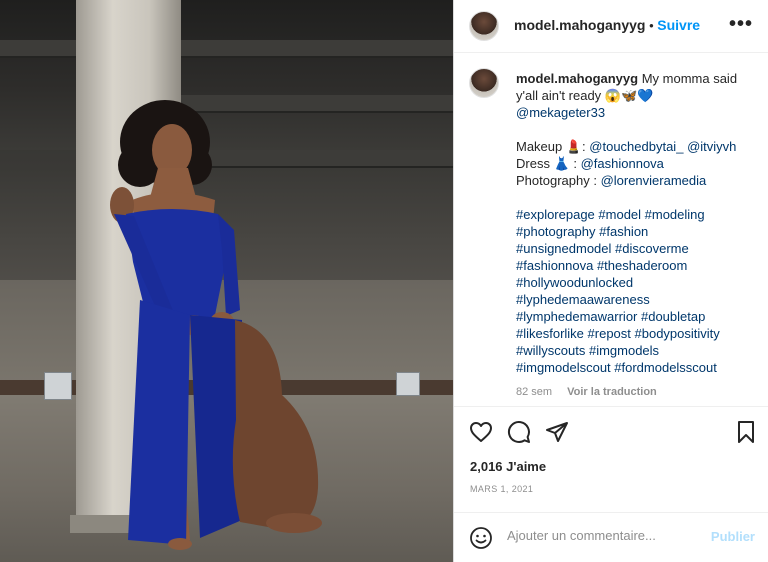 The width and height of the screenshot is (768, 562). I want to click on dress-label: Dress 👗 :, so click(548, 163).